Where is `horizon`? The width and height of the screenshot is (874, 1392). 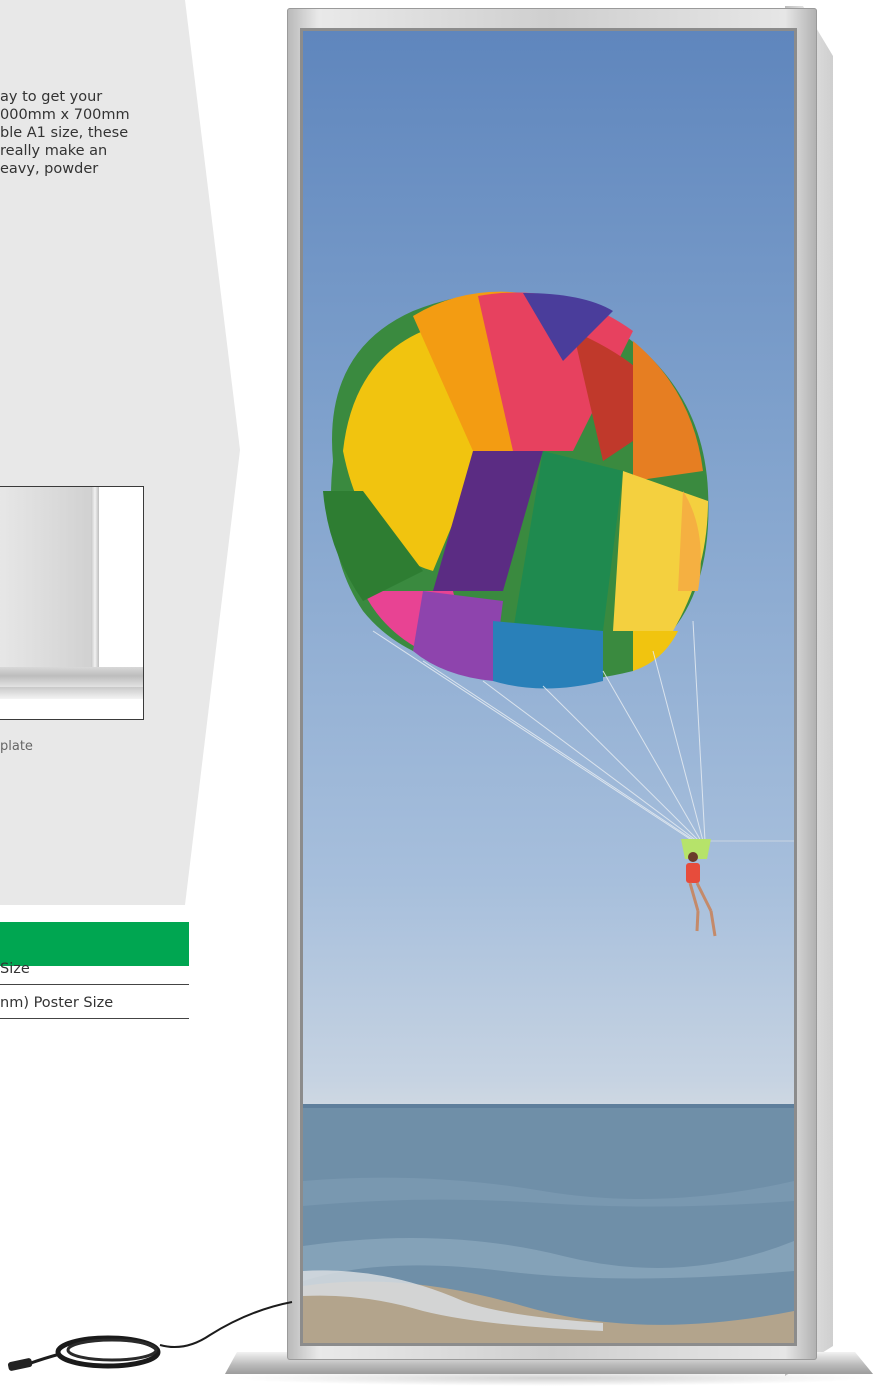 horizon is located at coordinates (548, 1106).